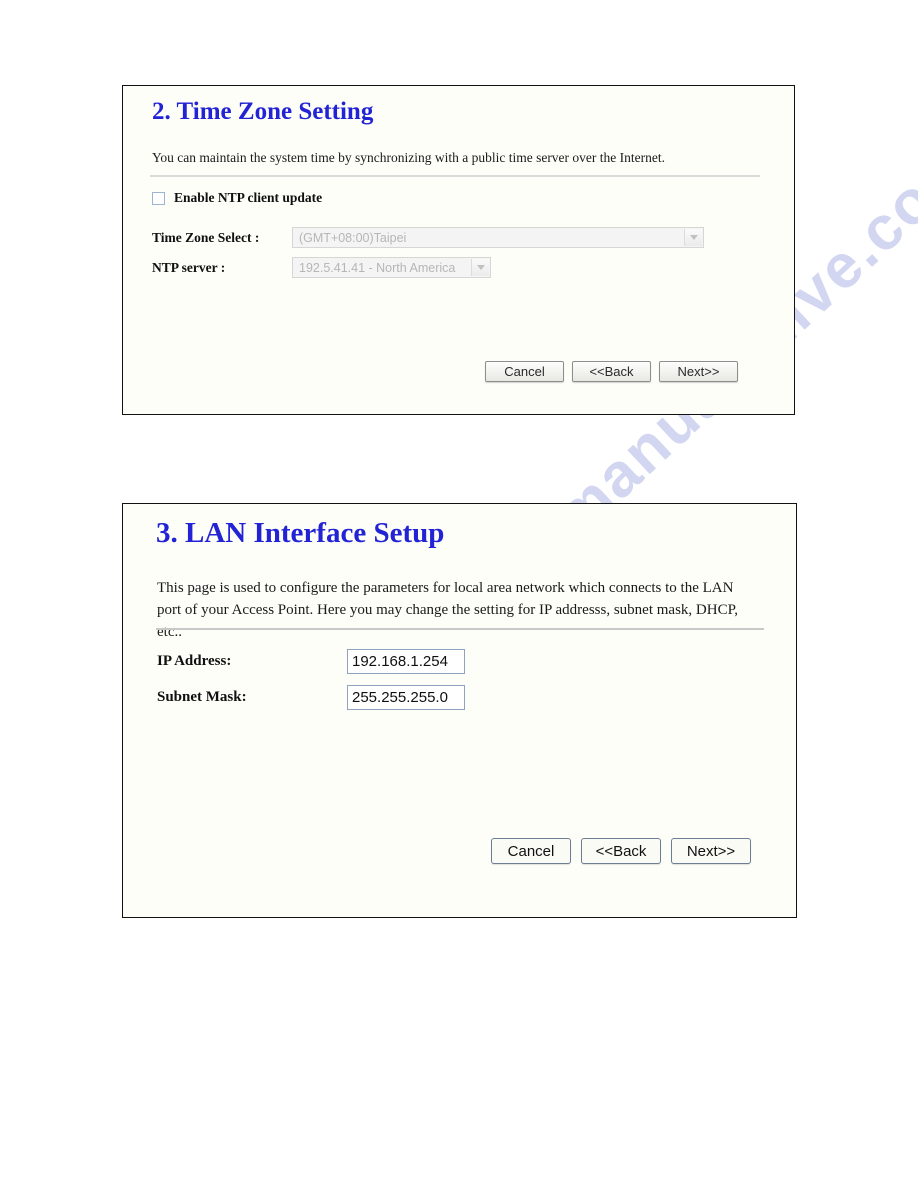 Image resolution: width=918 pixels, height=1188 pixels. I want to click on label-subnet-mask: Subnet Mask:, so click(202, 697).